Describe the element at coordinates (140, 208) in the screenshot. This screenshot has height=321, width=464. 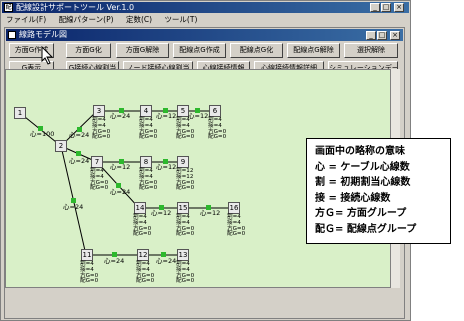
I see `node-14: 14` at that location.